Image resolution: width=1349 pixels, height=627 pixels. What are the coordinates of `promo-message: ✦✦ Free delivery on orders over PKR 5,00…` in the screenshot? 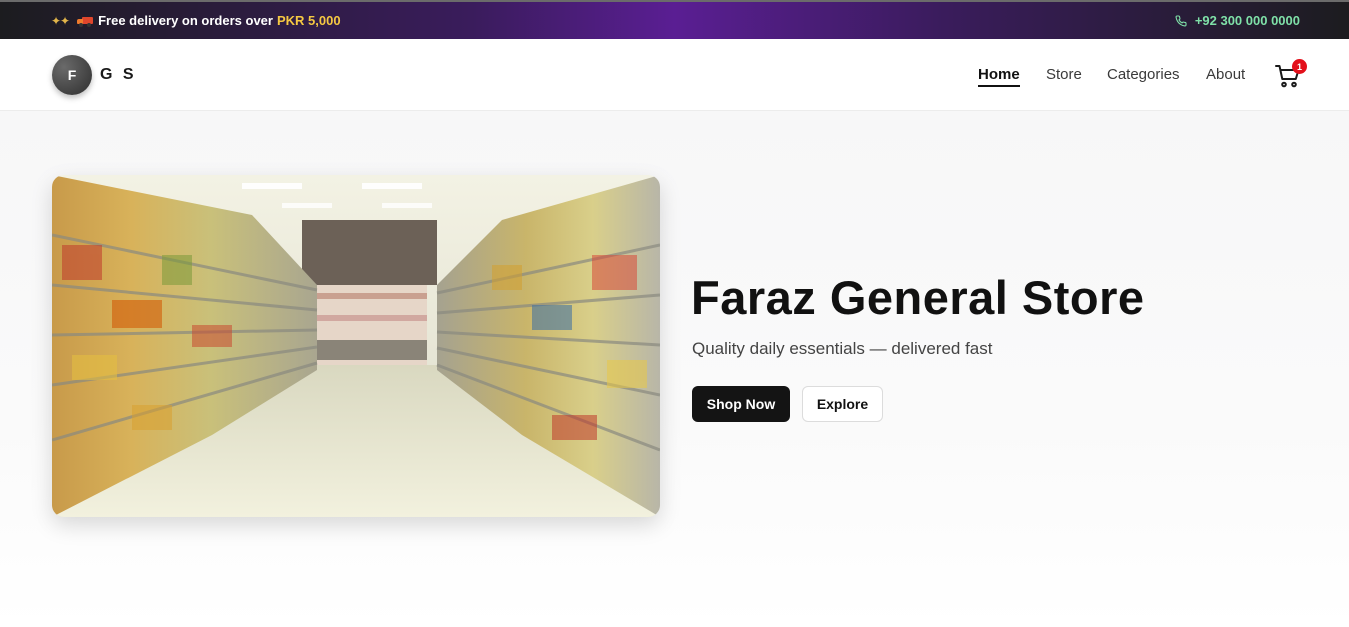 It's located at (196, 20).